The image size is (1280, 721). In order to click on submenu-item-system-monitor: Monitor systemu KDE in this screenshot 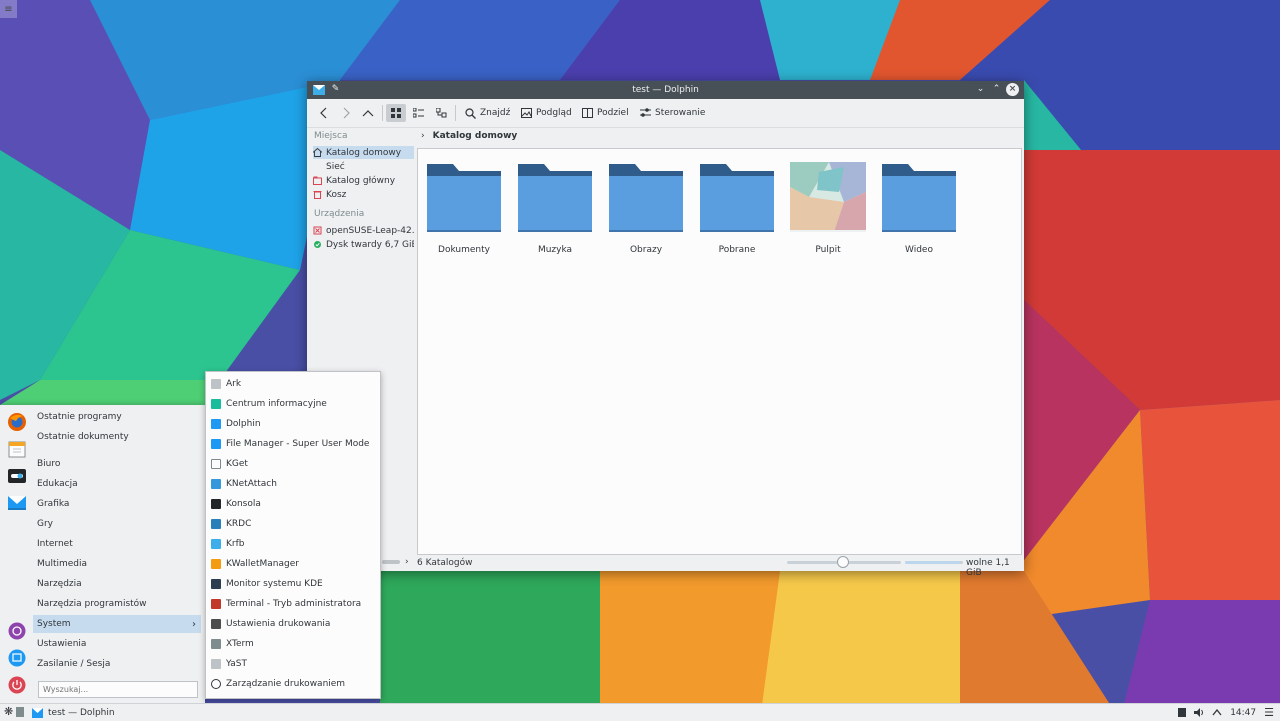, I will do `click(294, 584)`.